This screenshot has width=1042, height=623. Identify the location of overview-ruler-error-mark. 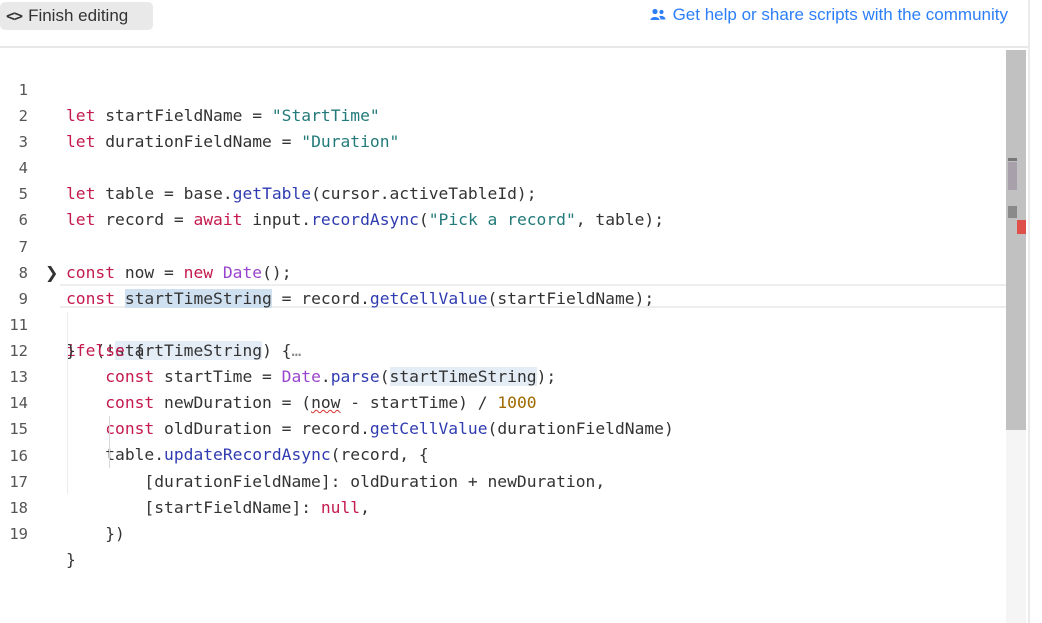
(1021, 227).